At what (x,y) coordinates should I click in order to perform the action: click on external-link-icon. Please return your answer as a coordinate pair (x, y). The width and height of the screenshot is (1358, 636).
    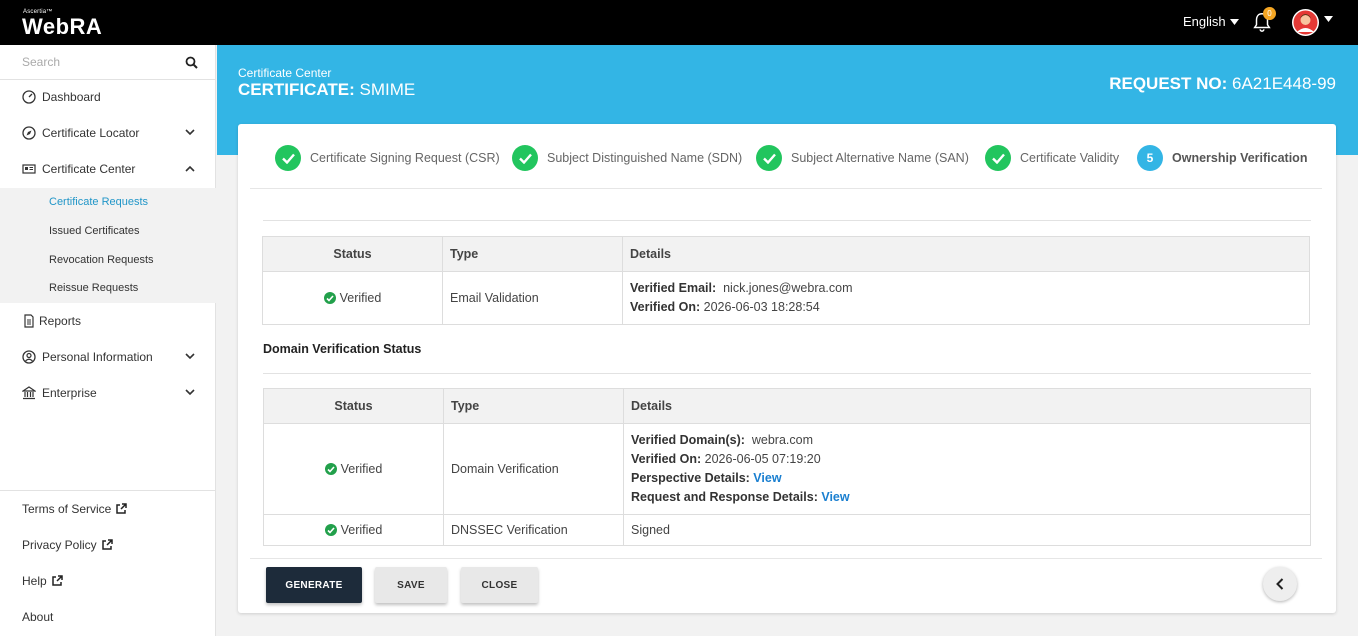
    Looking at the image, I should click on (57, 580).